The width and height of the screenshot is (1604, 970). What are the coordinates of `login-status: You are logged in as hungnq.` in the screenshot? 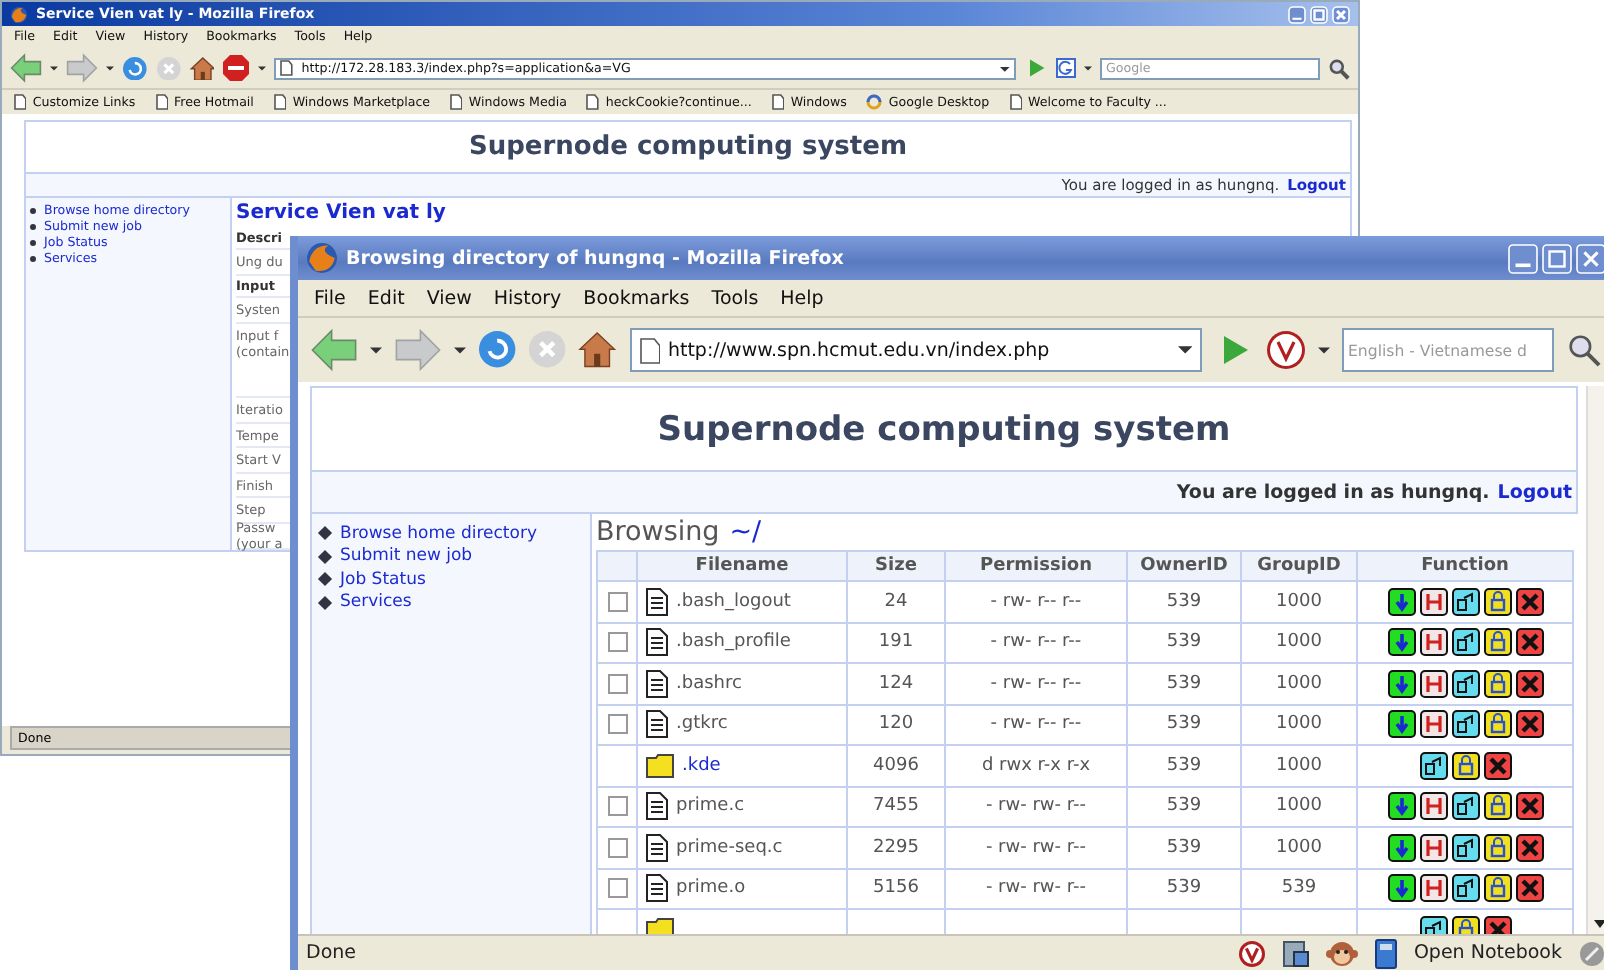 It's located at (1333, 492).